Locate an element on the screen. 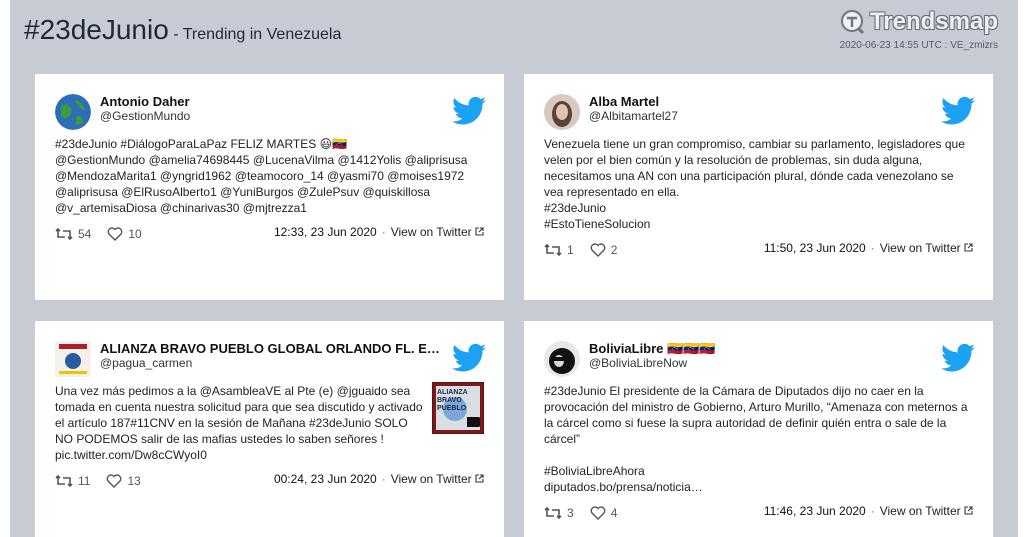 The image size is (1028, 537). tweet-link: pic.twitter.com/Dw8cCWyoI0 is located at coordinates (239, 455).